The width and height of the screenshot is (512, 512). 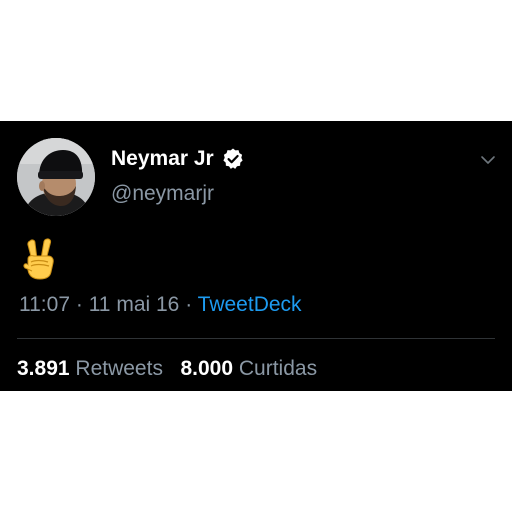 I want to click on likes-stat: 8.000 Curtidas, so click(x=248, y=368).